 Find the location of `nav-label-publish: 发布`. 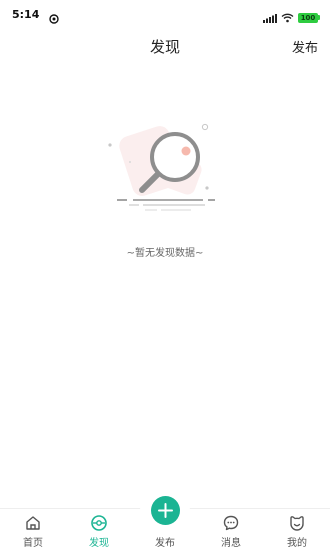

nav-label-publish: 发布 is located at coordinates (165, 543).